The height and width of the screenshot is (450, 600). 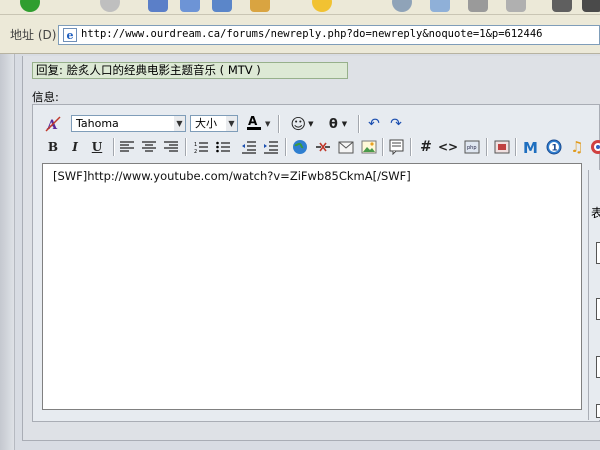 What do you see at coordinates (33, 35) in the screenshot?
I see `address-label: 地址 (D)` at bounding box center [33, 35].